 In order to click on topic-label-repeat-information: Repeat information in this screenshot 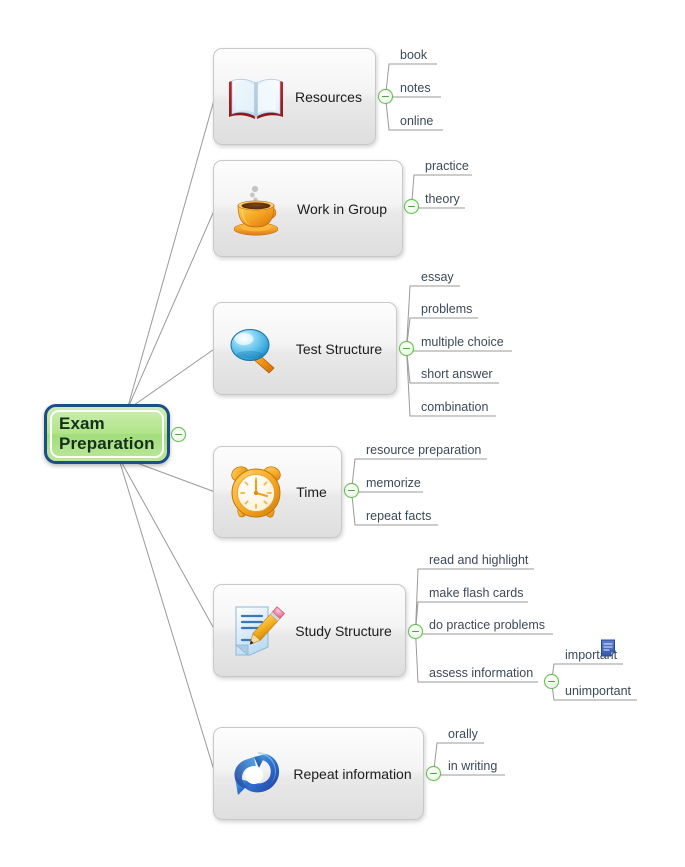, I will do `click(352, 773)`.